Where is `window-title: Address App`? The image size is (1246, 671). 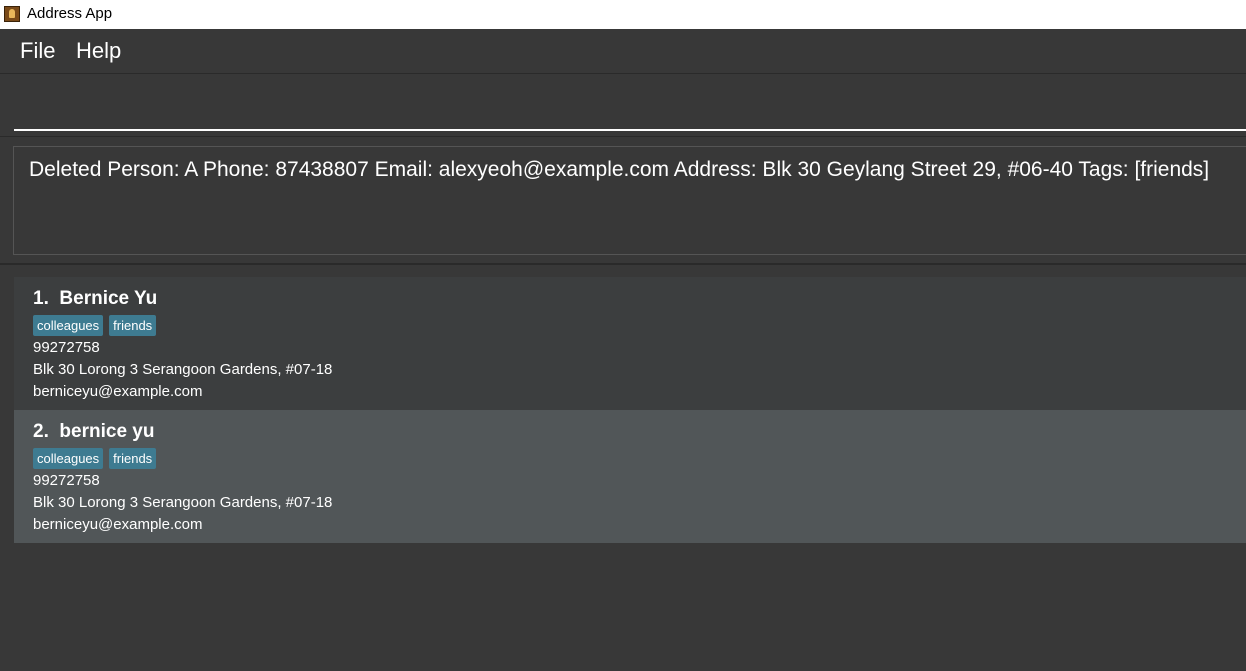 window-title: Address App is located at coordinates (70, 13).